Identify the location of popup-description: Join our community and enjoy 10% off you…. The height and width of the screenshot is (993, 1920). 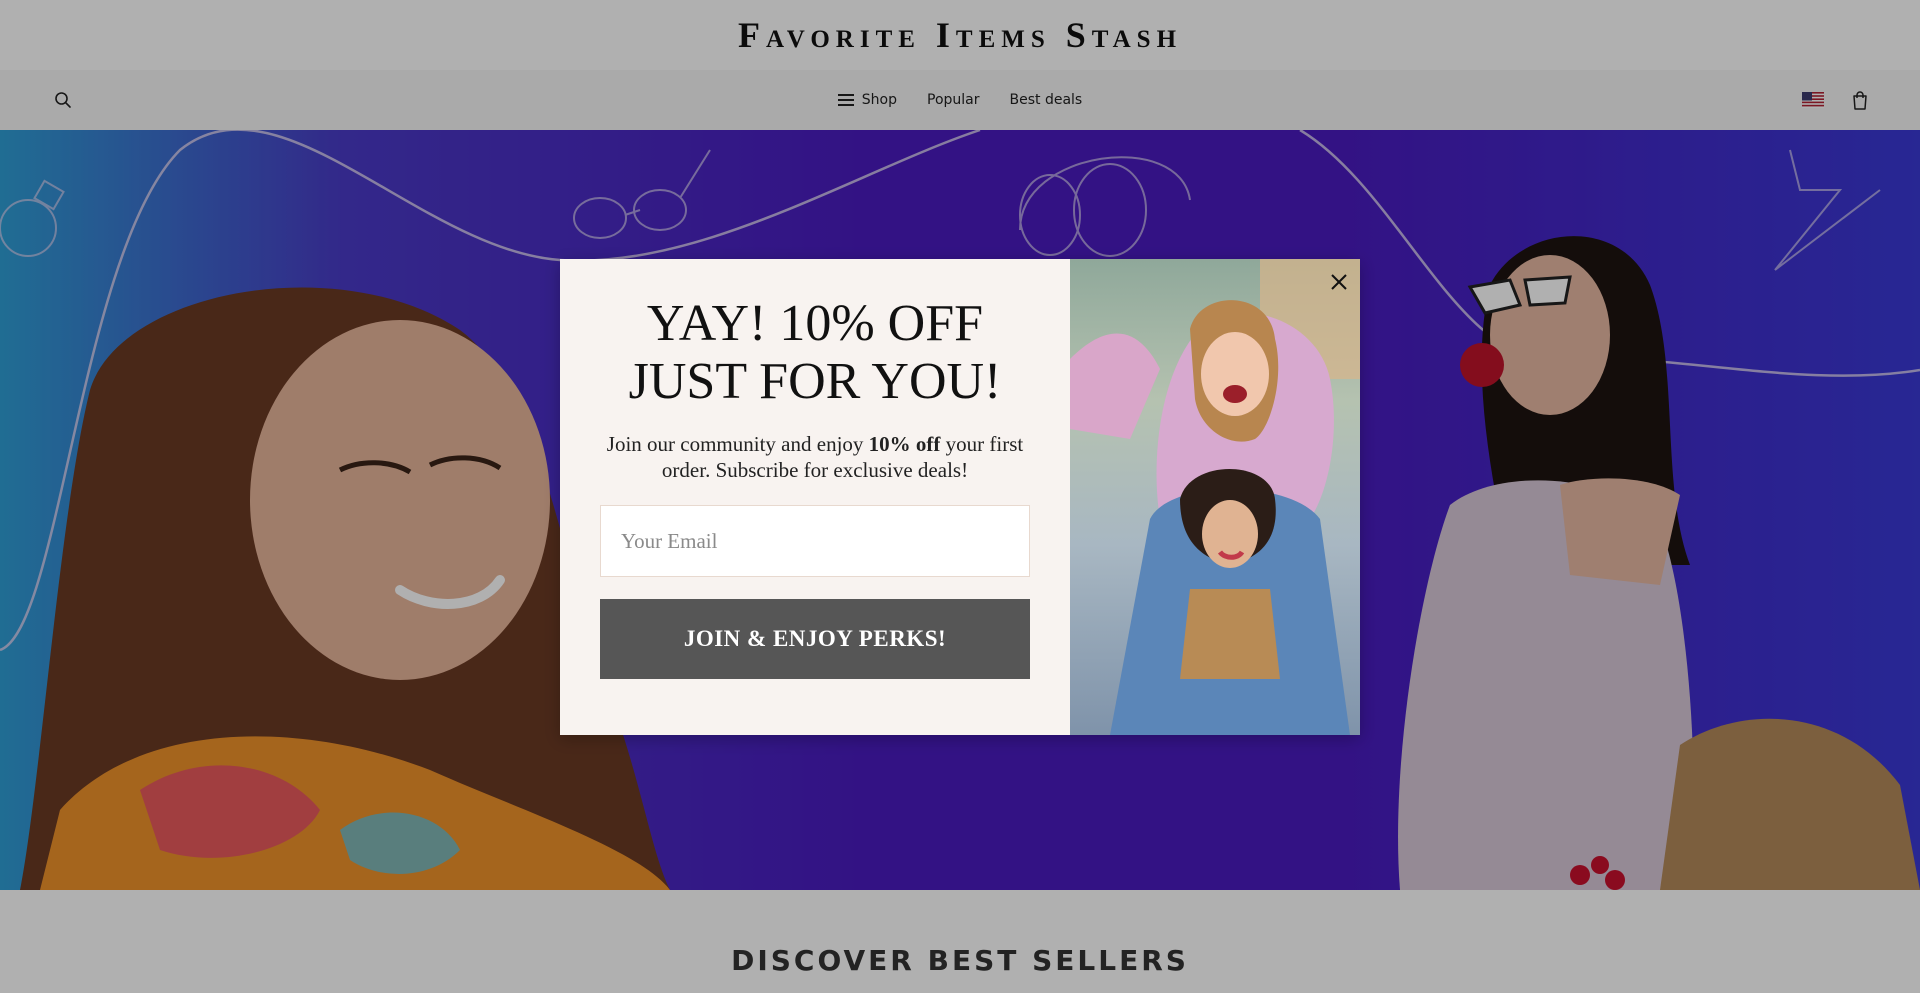
(815, 457).